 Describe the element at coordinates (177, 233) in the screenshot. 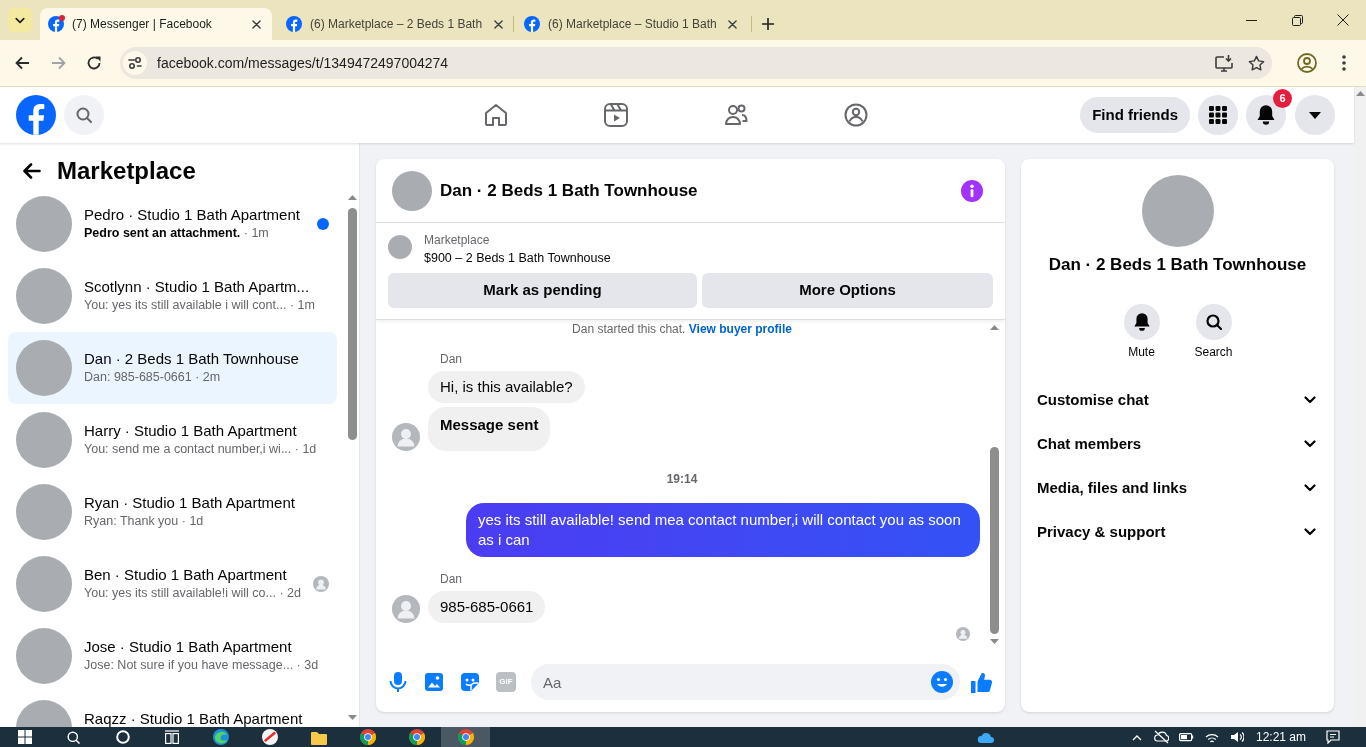

I see `message-preview: Pedro sent an attachment. · 1m` at that location.